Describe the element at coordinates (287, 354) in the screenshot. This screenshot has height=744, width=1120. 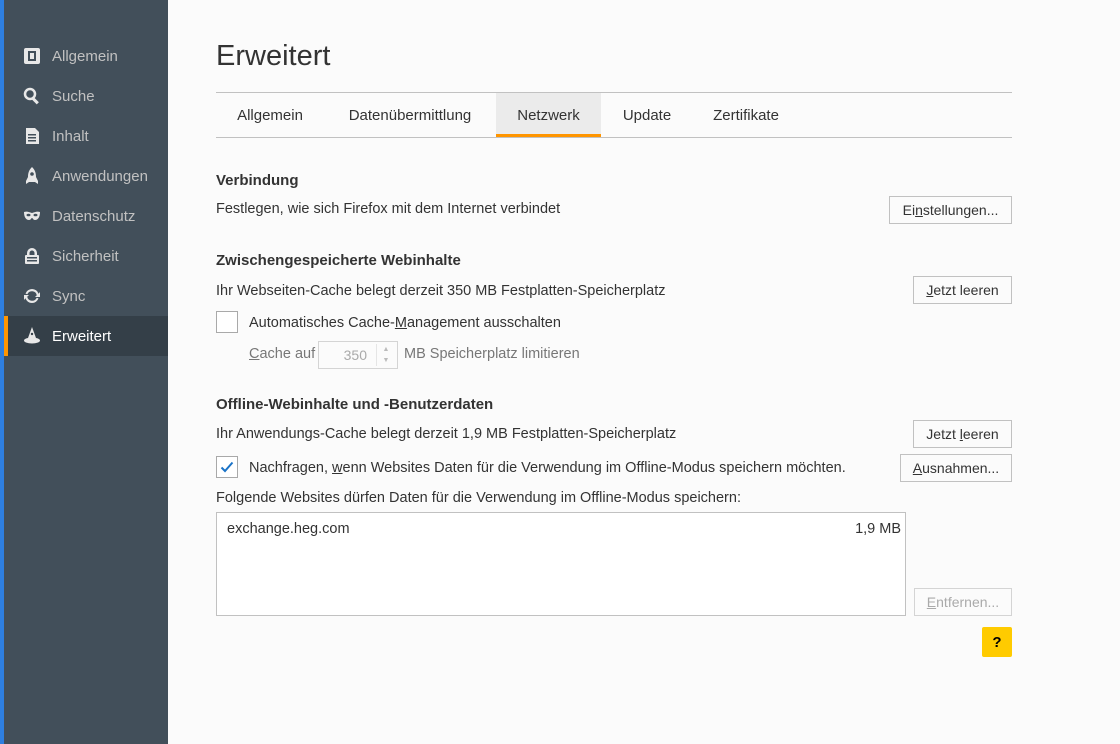
I see `label-part: ache auf` at that location.